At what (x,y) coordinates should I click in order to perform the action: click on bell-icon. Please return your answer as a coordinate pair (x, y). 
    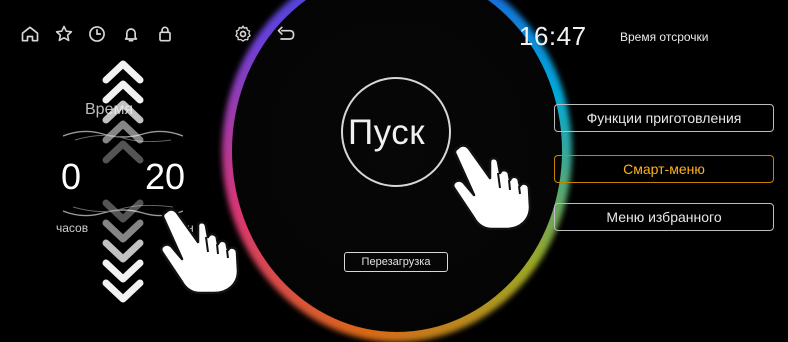
    Looking at the image, I should click on (131, 34).